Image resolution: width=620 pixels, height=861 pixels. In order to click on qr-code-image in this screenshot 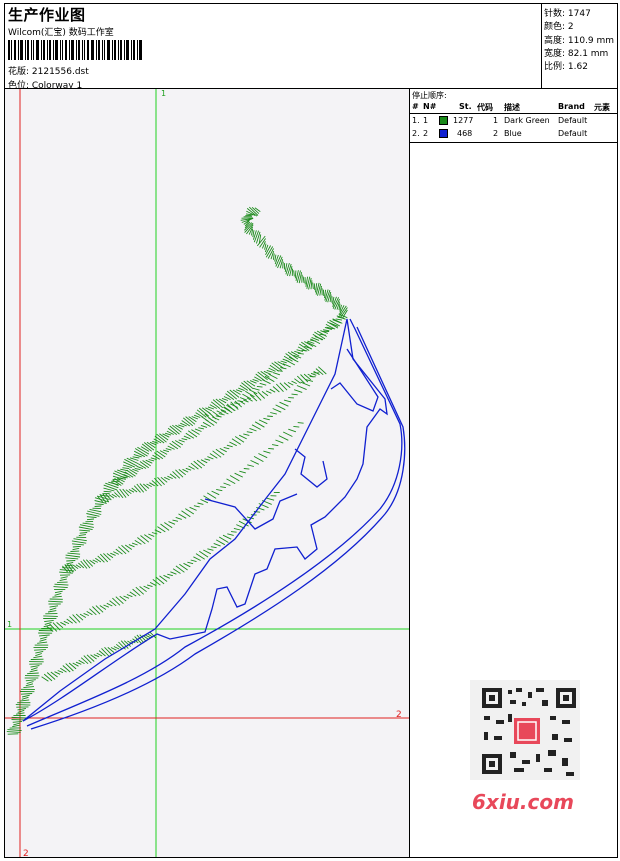, I will do `click(525, 730)`.